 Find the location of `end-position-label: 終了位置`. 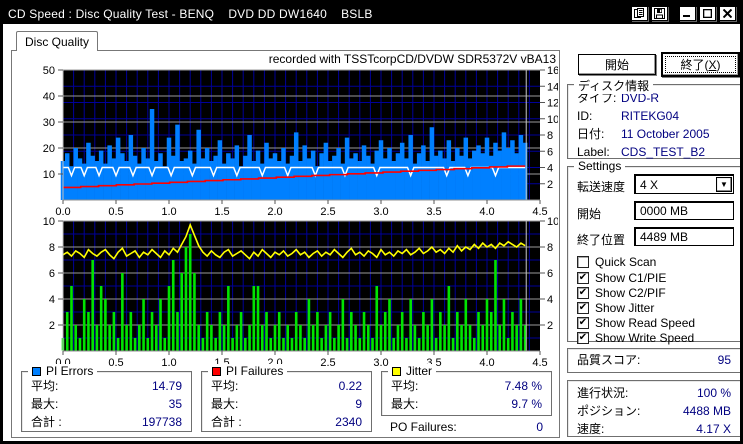

end-position-label: 終了位置 is located at coordinates (601, 240).